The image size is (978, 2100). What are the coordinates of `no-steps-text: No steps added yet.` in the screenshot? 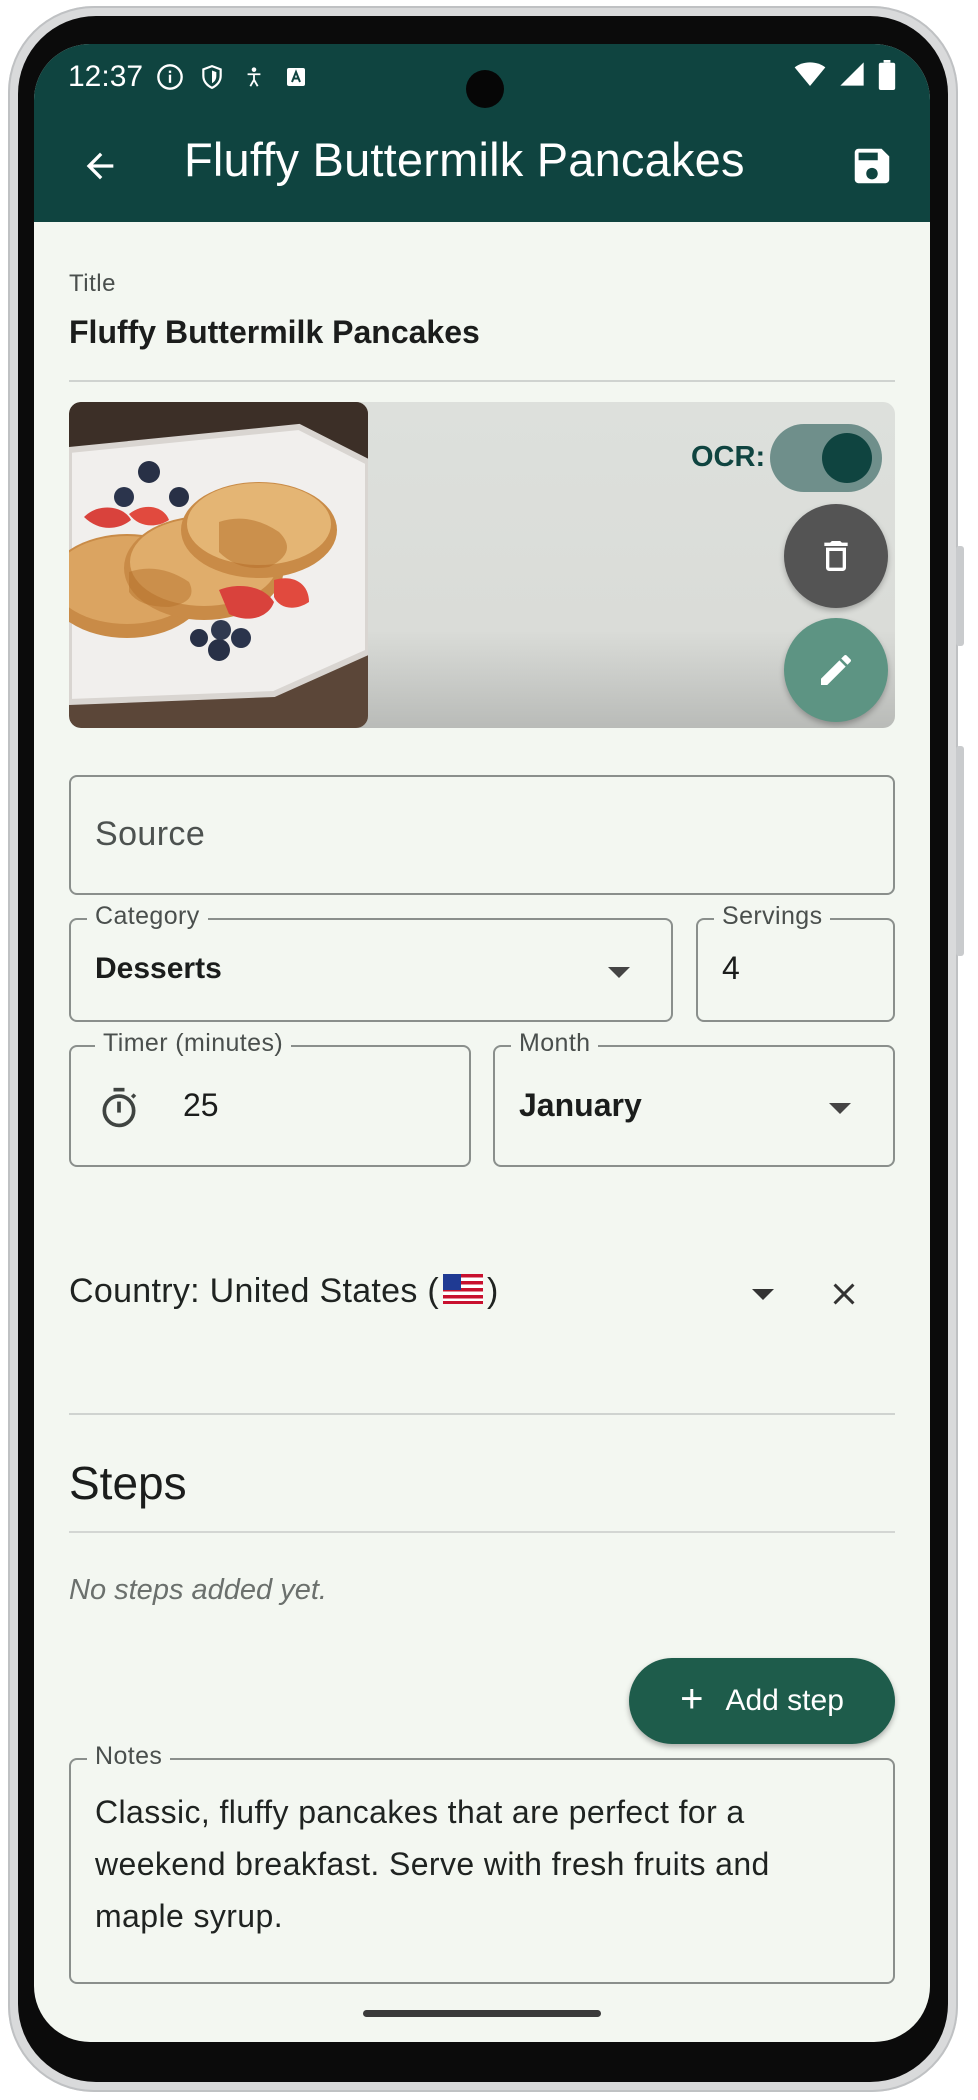 It's located at (198, 1590).